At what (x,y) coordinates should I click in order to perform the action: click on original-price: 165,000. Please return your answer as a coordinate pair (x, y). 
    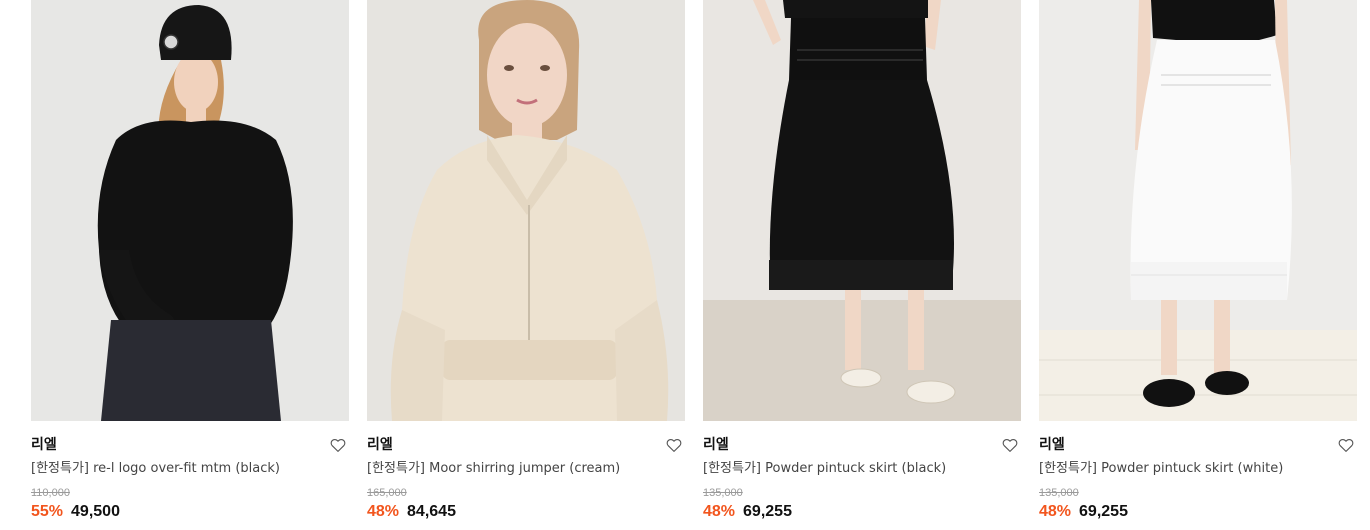
    Looking at the image, I should click on (387, 493).